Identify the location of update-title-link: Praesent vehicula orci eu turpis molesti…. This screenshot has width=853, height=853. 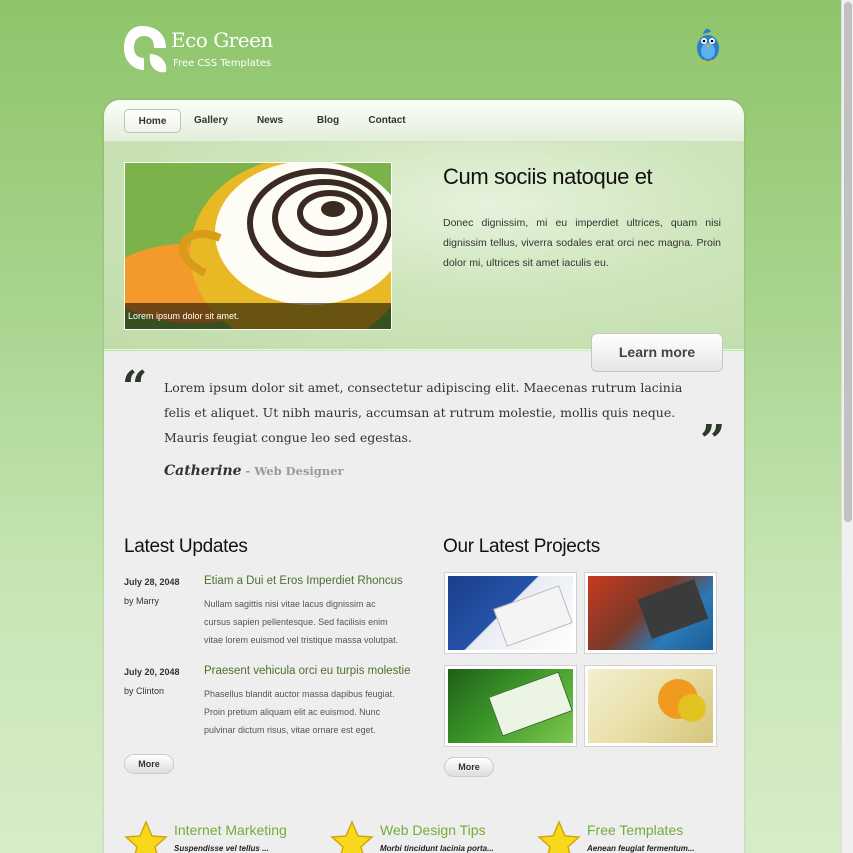
(307, 671).